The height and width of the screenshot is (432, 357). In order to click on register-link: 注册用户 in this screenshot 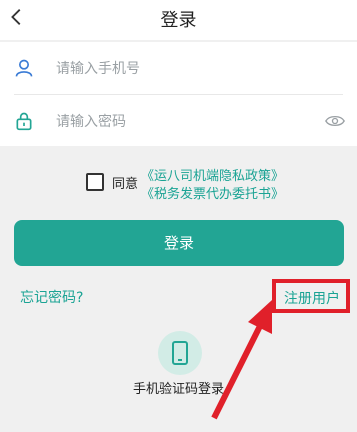, I will do `click(312, 298)`.